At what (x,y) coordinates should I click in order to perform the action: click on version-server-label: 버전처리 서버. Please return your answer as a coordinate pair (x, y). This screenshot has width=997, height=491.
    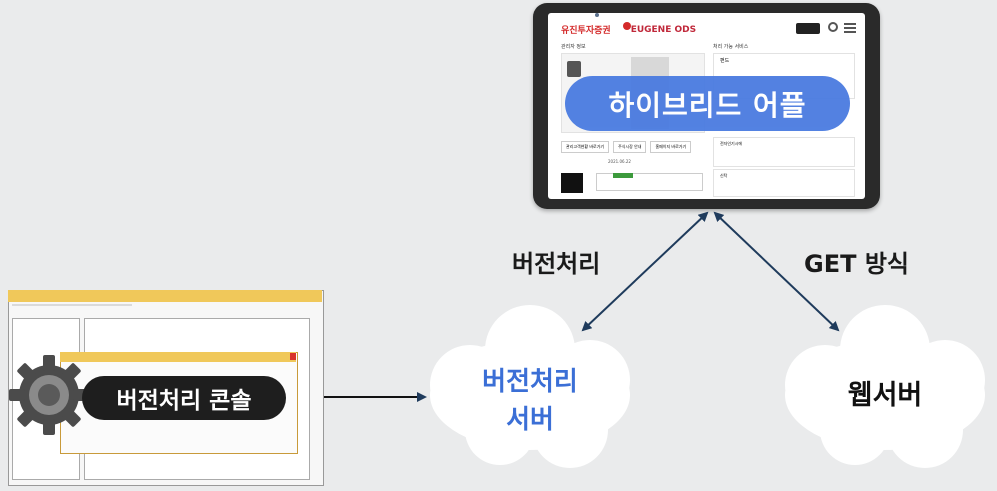
    Looking at the image, I should click on (530, 401).